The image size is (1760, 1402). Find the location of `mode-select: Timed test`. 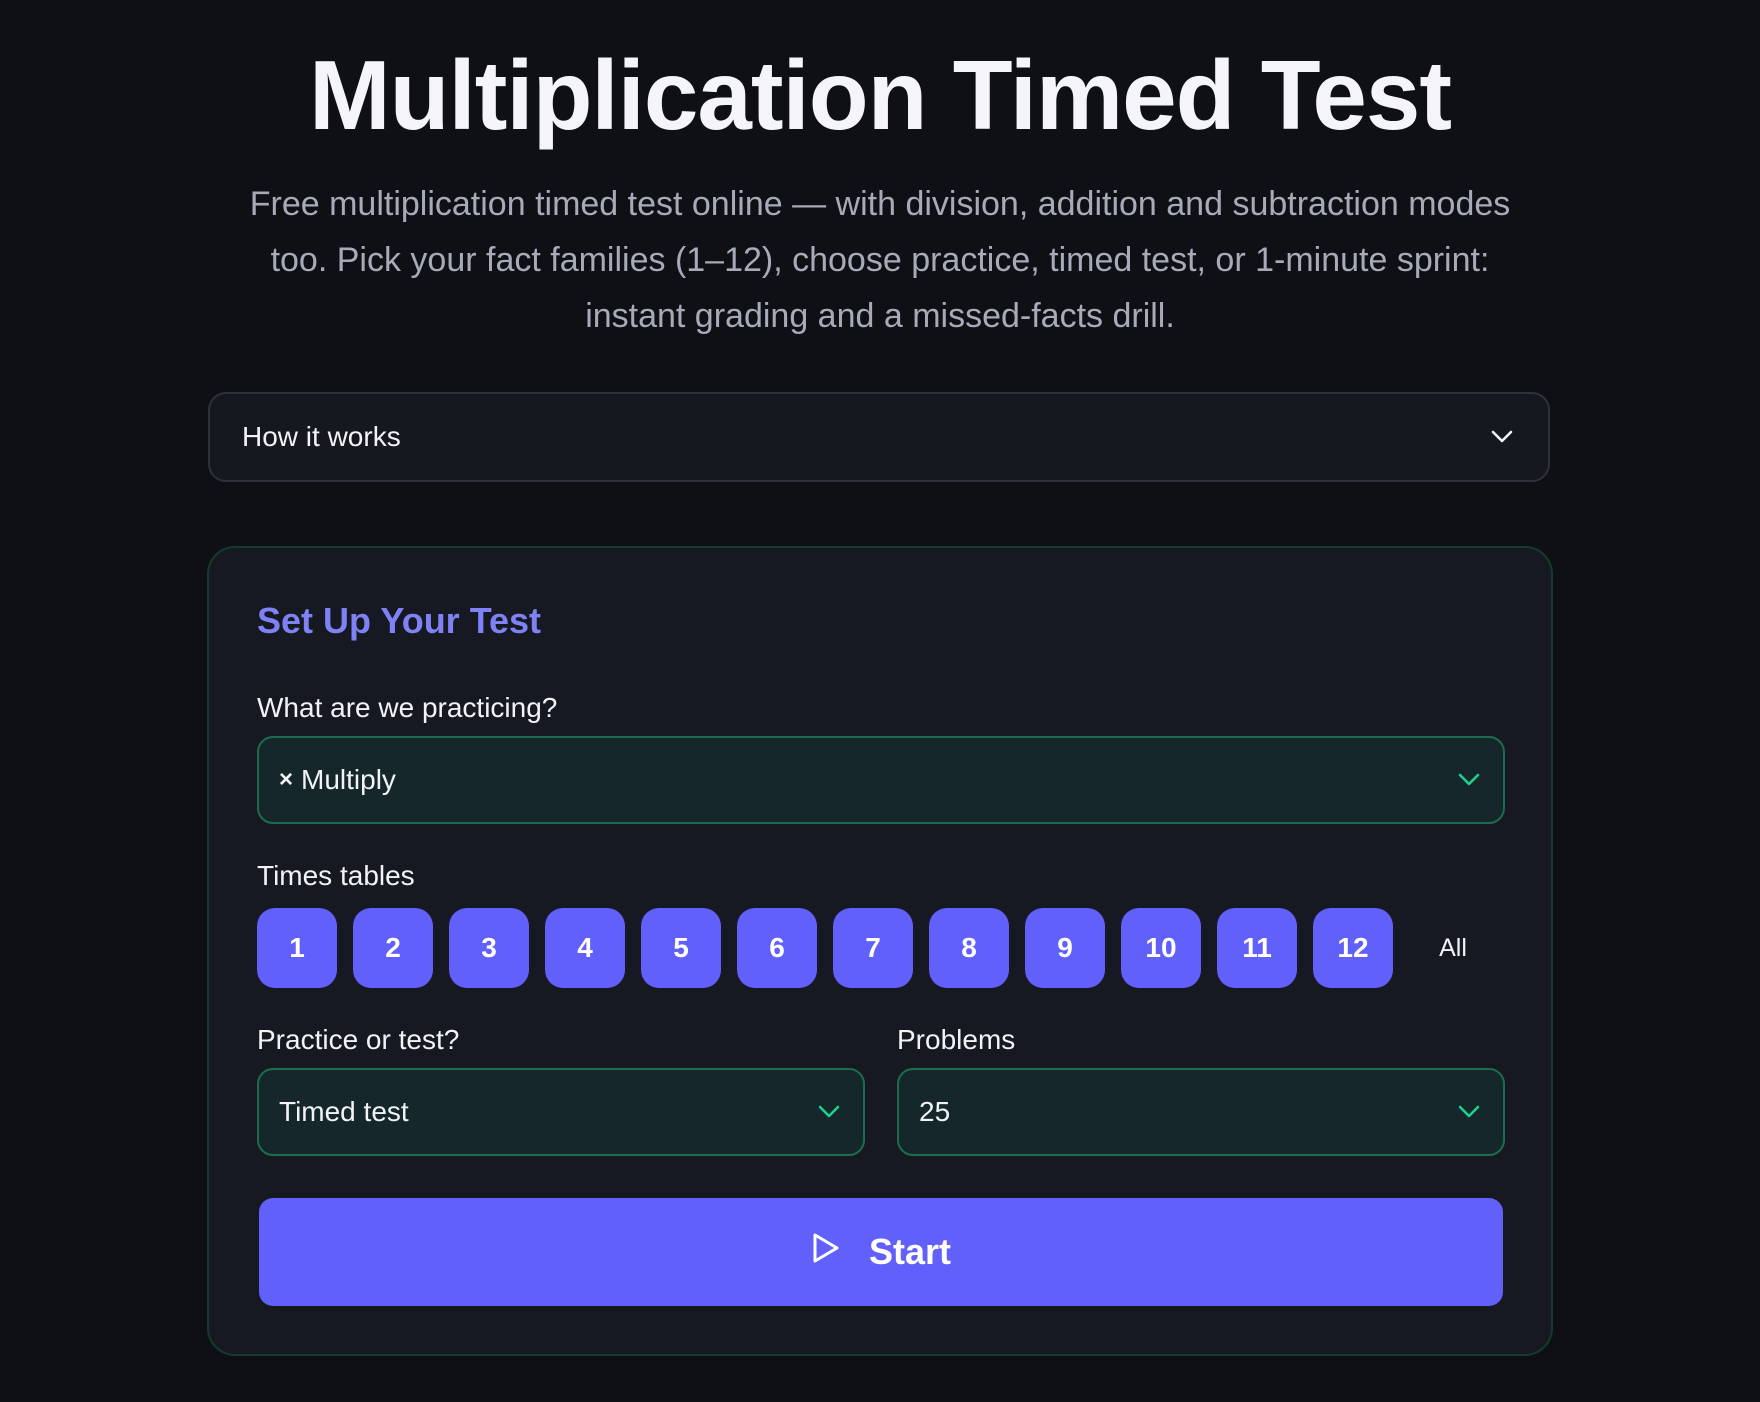

mode-select: Timed test is located at coordinates (561, 1112).